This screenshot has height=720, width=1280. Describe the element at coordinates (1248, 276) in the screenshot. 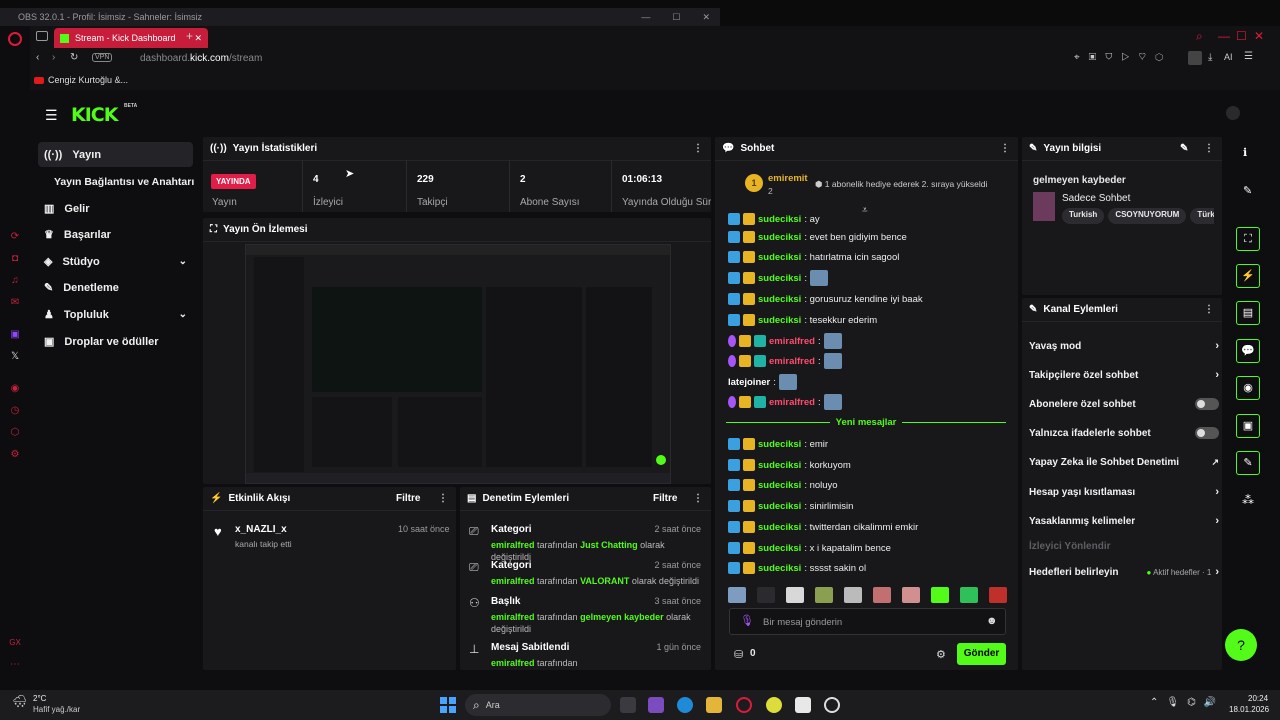

I see `rail-activity-button: ⚡` at that location.